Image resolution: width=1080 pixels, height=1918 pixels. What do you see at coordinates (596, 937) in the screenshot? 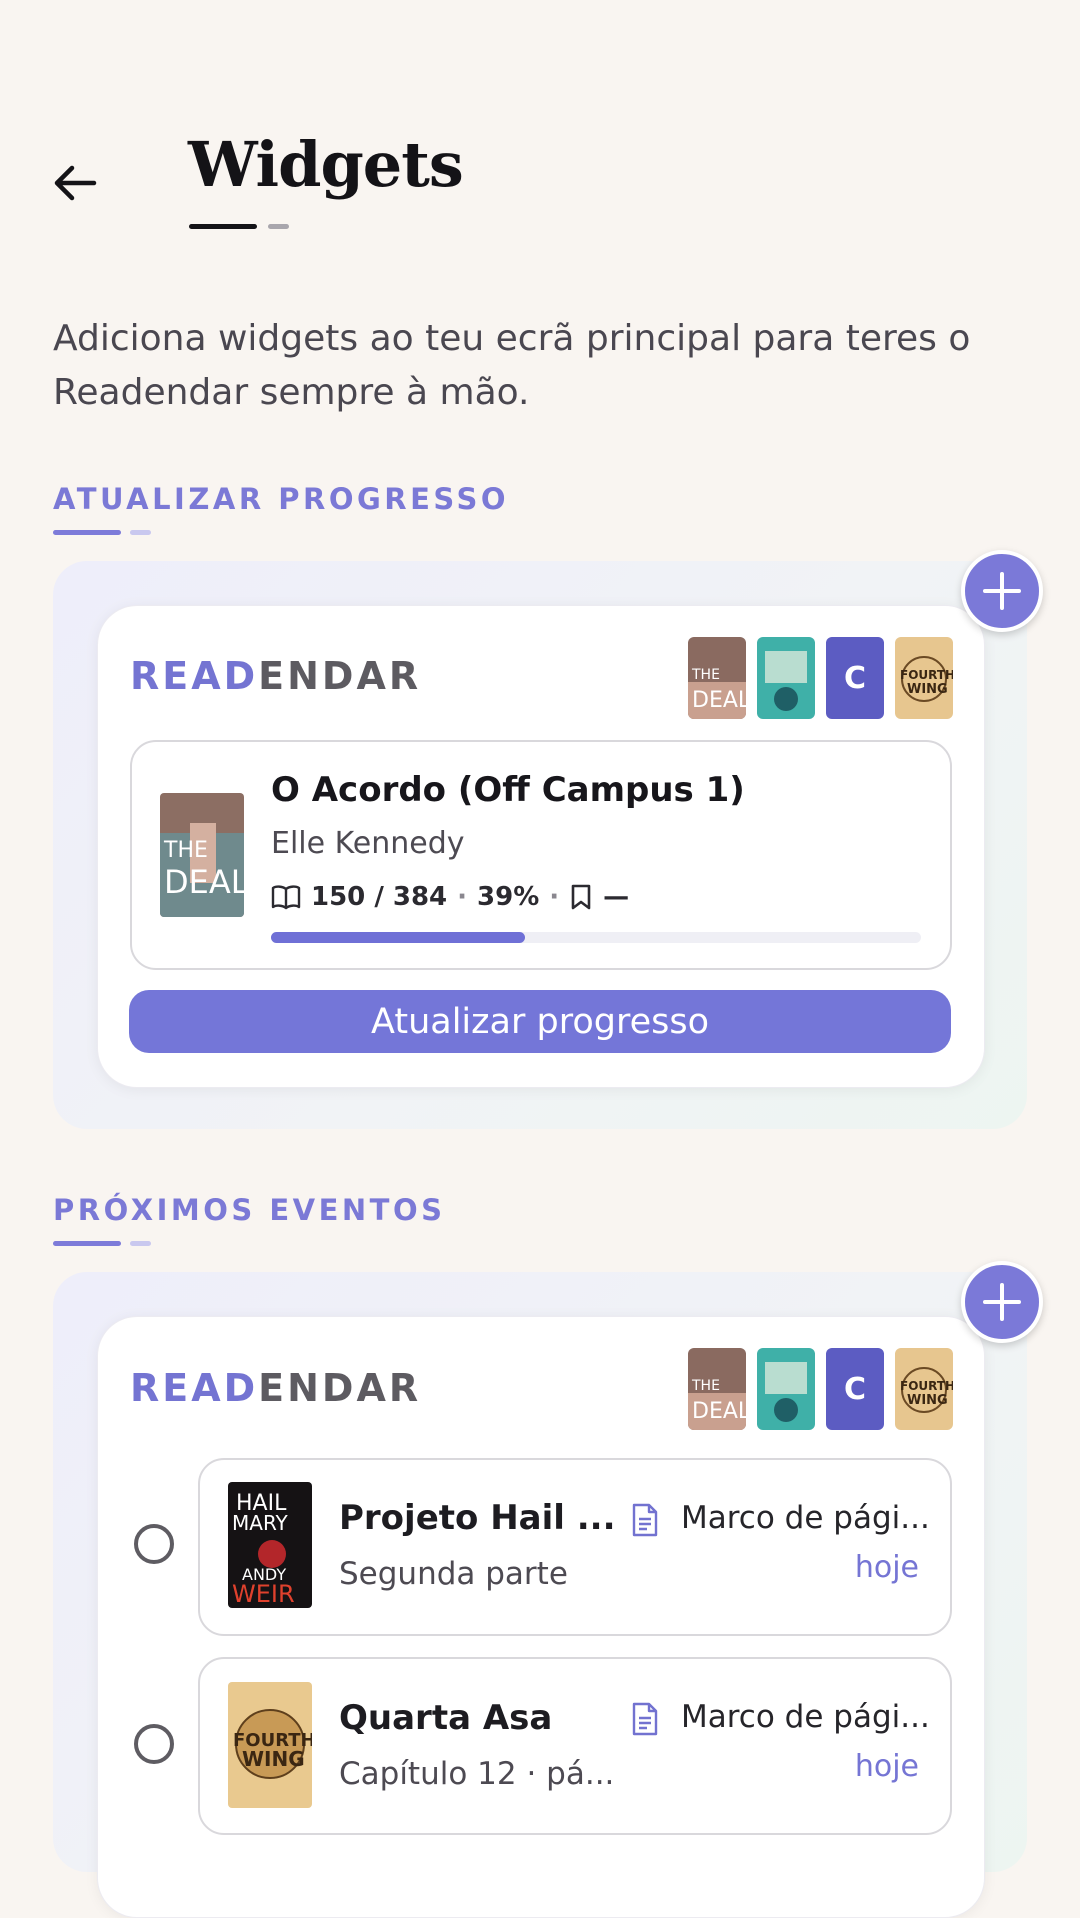
I see `progress-track` at bounding box center [596, 937].